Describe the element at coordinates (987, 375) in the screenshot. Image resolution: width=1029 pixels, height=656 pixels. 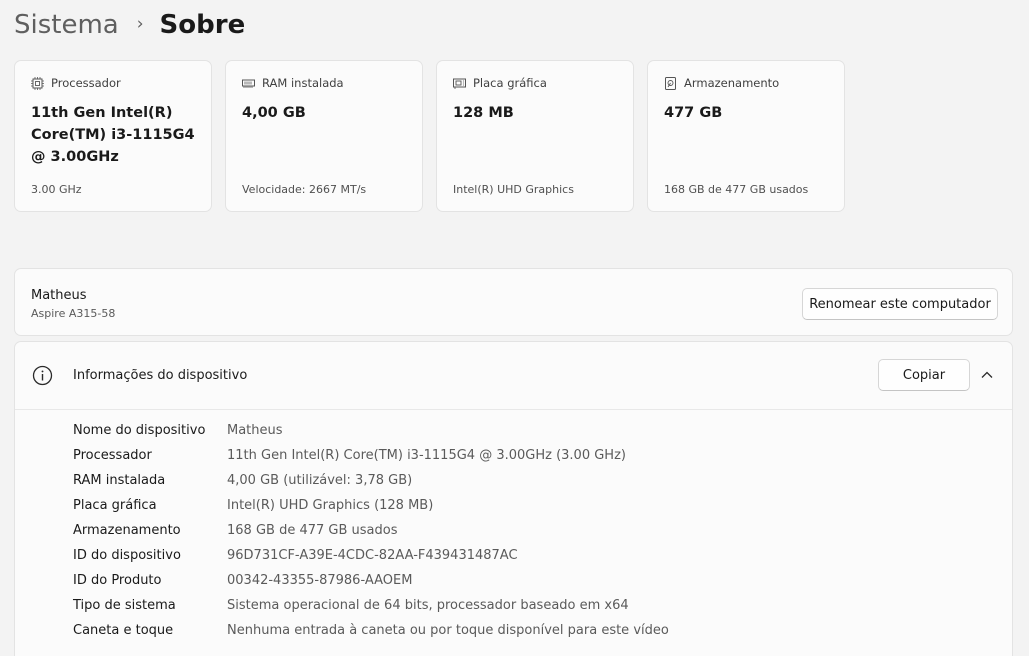
I see `chevron-up-icon` at that location.